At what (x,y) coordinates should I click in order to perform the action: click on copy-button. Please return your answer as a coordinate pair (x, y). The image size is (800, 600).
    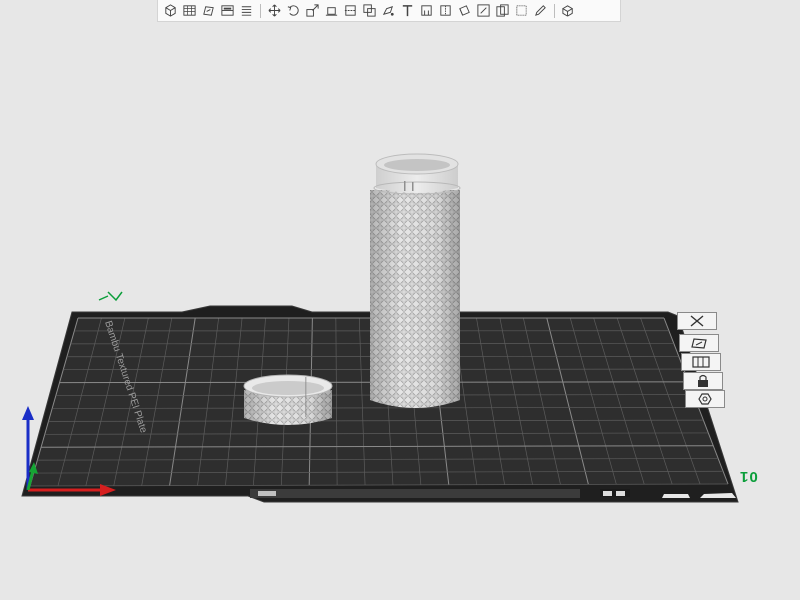
    Looking at the image, I should click on (502, 10).